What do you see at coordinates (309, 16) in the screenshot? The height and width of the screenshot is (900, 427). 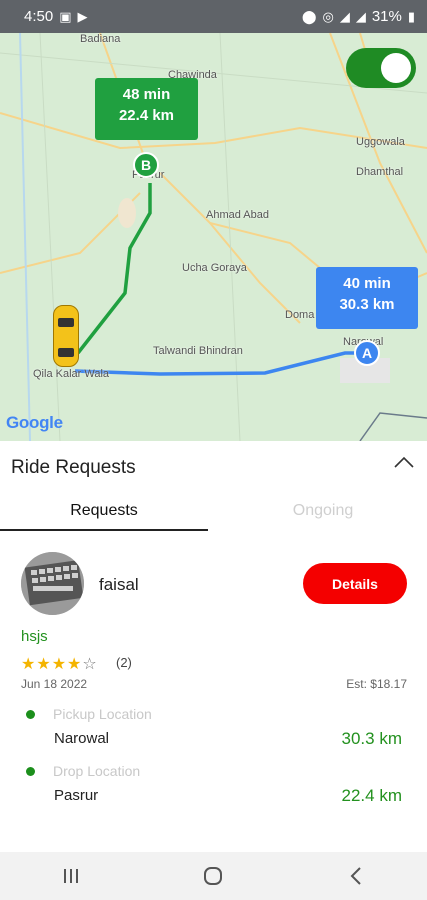 I see `location-icon: ⬤` at bounding box center [309, 16].